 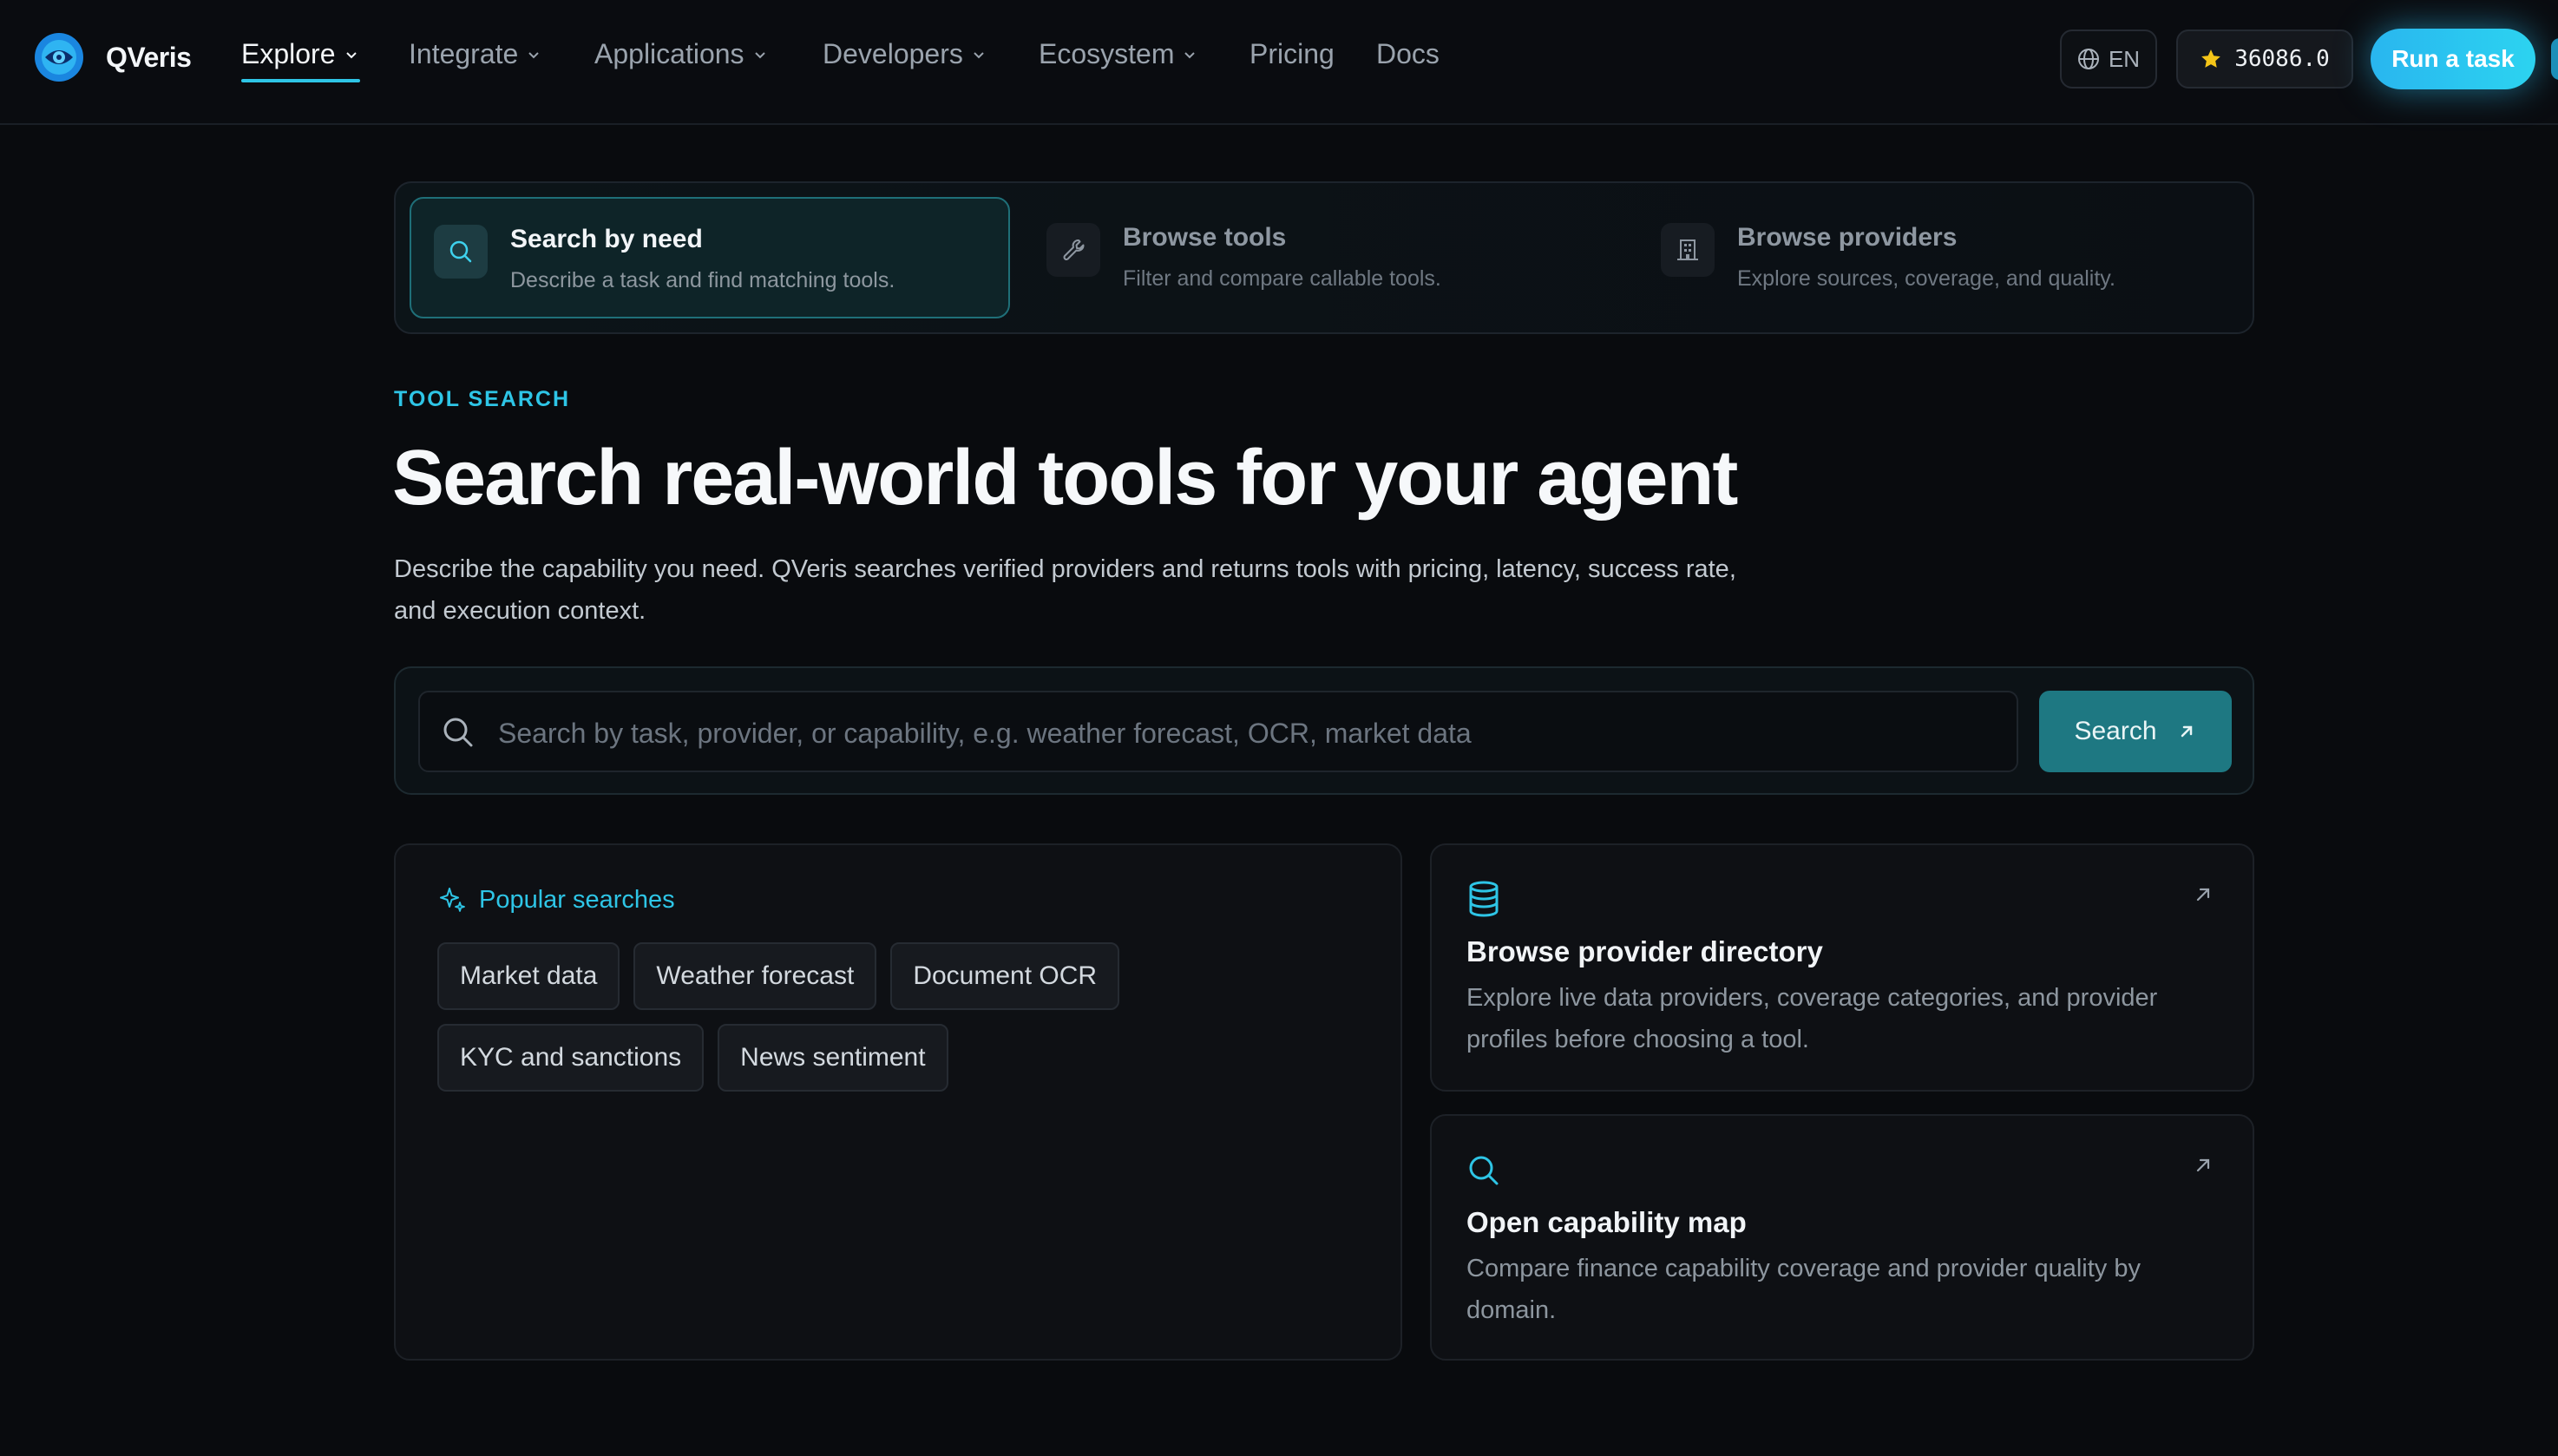 I want to click on chip-kyc-and-sanctions: KYC and sanctions, so click(x=571, y=1058).